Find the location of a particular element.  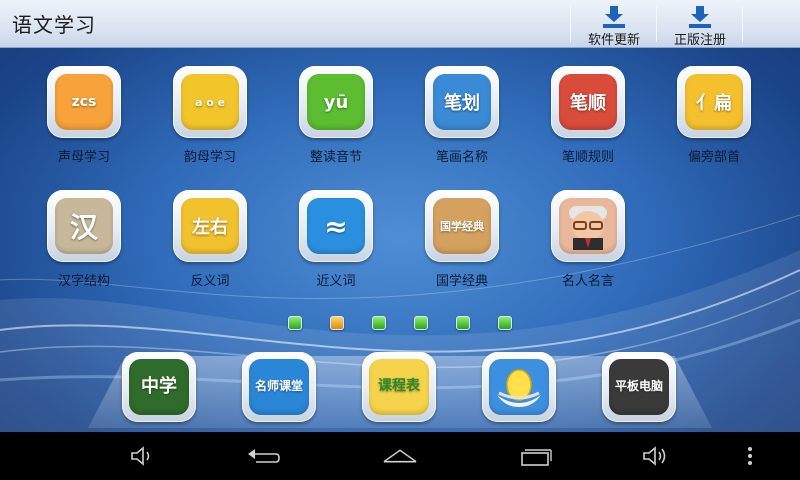

radicals-icon: 亻扁 is located at coordinates (714, 102).